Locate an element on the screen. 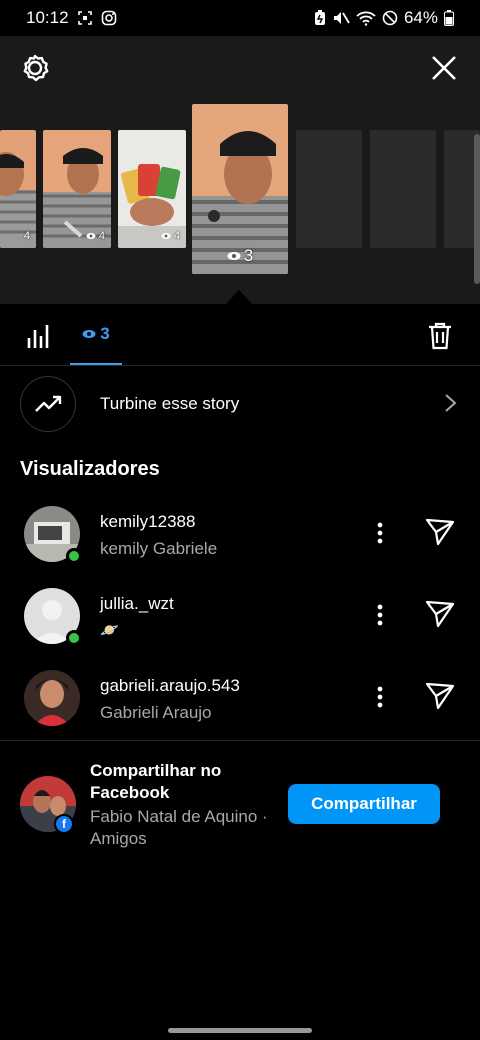 The width and height of the screenshot is (480, 1040). screenshot-icon is located at coordinates (85, 18).